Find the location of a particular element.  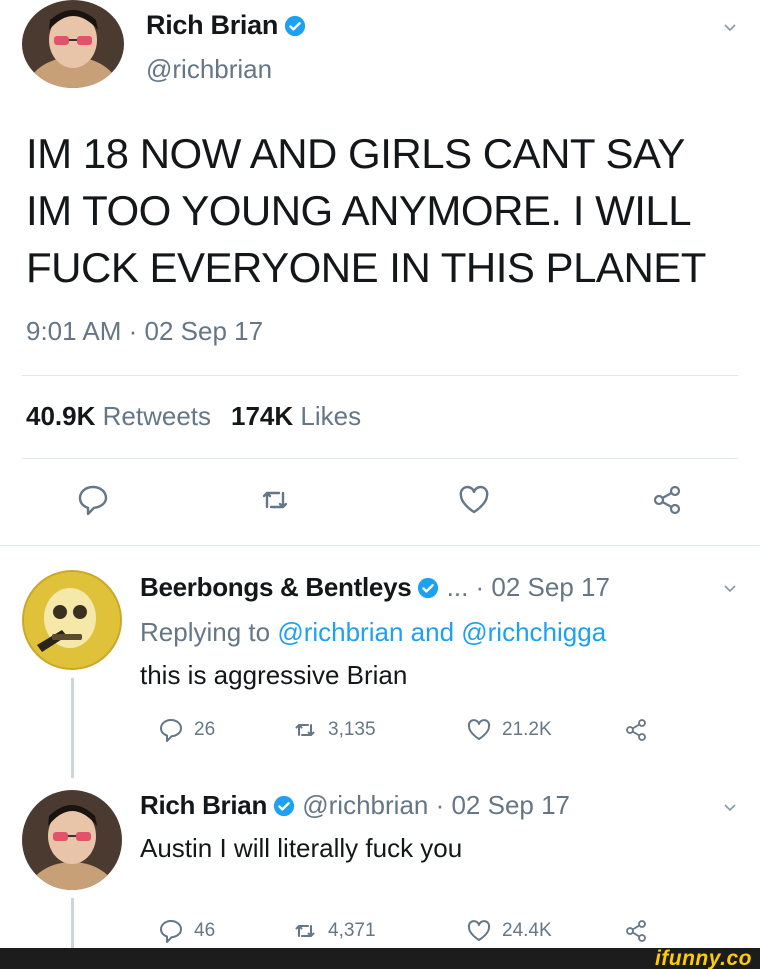

tweet-text-line: IM TOO YOUNG ANYMORE. I WILL is located at coordinates (359, 210).